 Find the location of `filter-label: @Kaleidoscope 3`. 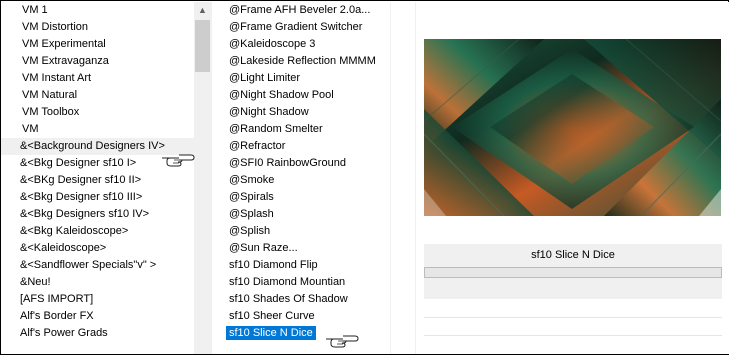

filter-label: @Kaleidoscope 3 is located at coordinates (272, 44).